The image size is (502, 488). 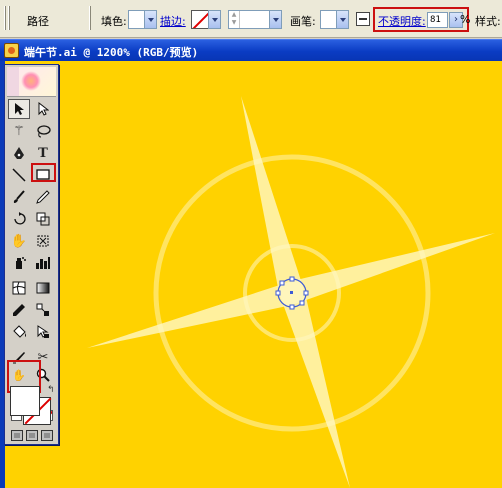 I want to click on type-tool: T, so click(x=43, y=153).